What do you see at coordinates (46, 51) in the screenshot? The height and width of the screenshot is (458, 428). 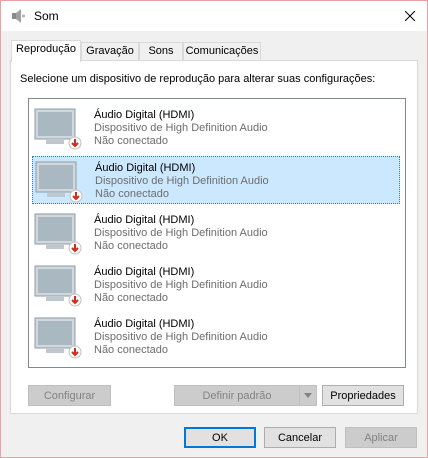 I see `tab-reproducao: Reprodução` at bounding box center [46, 51].